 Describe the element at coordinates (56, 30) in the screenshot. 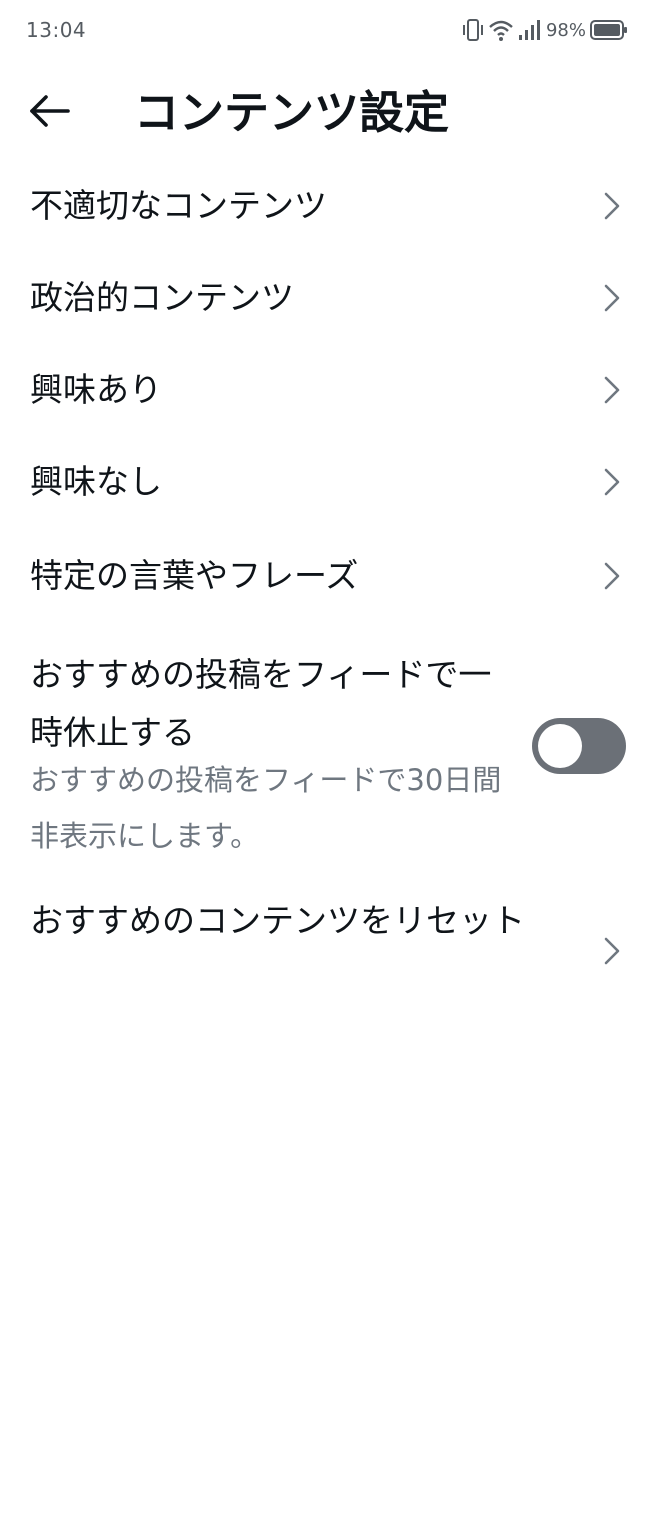

I see `status-time: 13:04` at that location.